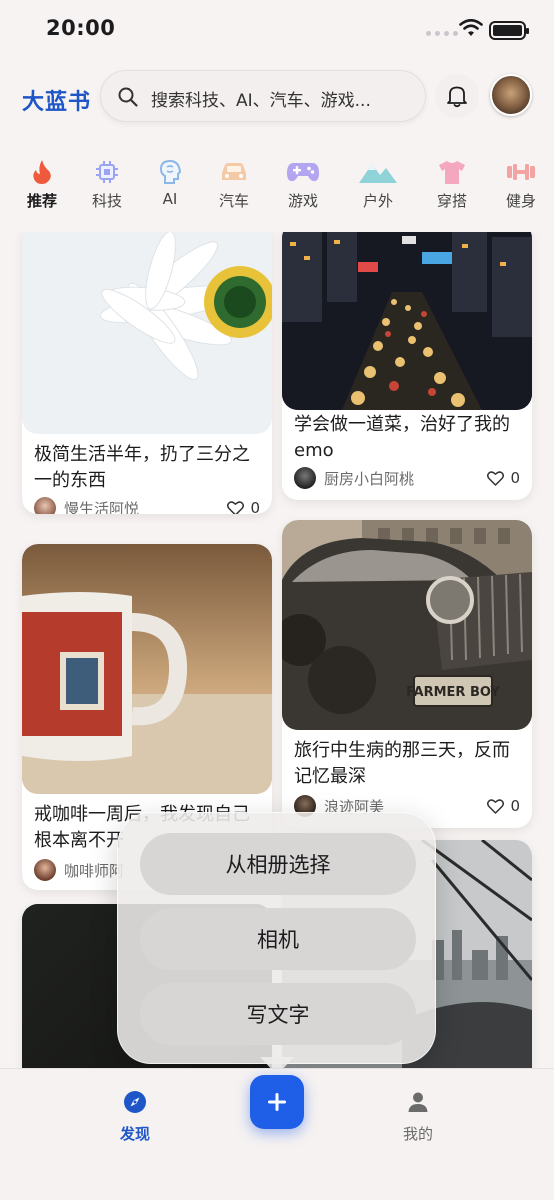  I want to click on brain-icon, so click(170, 171).